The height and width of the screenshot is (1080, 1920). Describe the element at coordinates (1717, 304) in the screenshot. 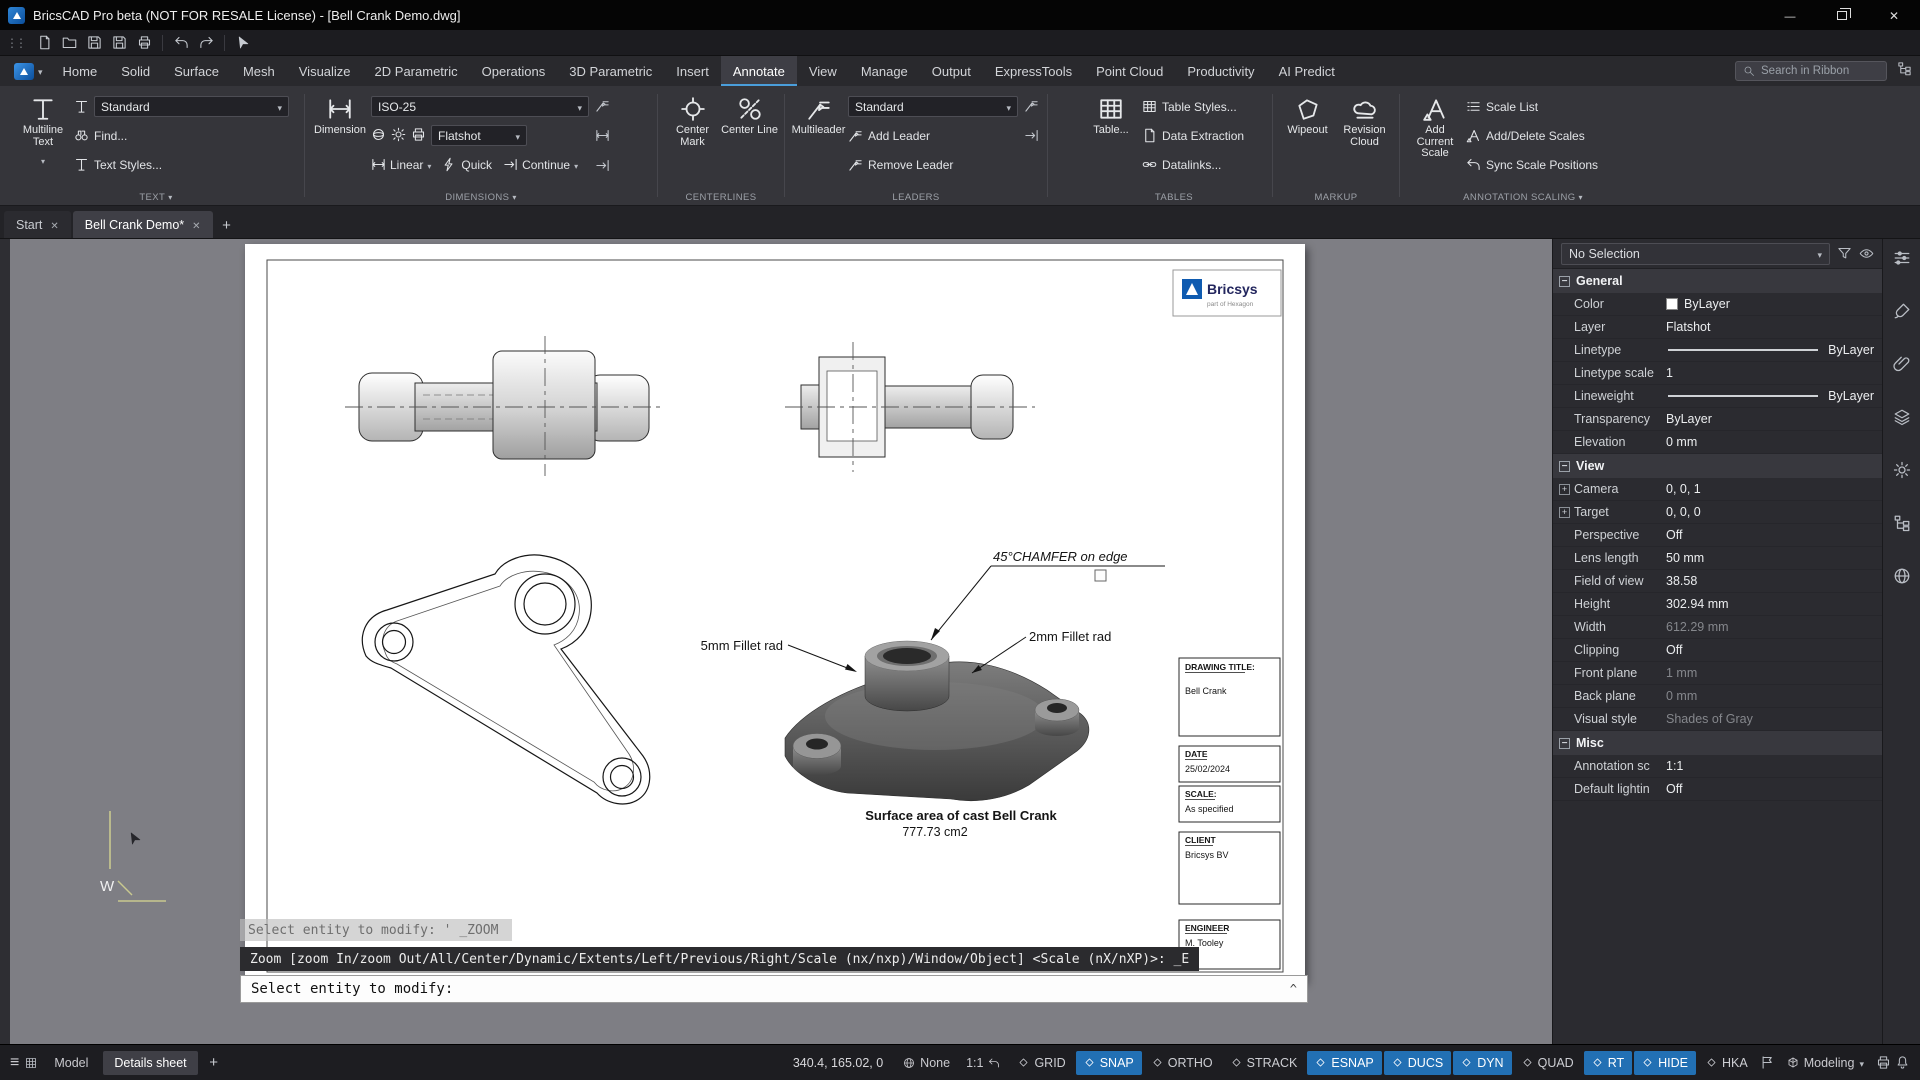

I see `property-row: Color ByLayer` at that location.